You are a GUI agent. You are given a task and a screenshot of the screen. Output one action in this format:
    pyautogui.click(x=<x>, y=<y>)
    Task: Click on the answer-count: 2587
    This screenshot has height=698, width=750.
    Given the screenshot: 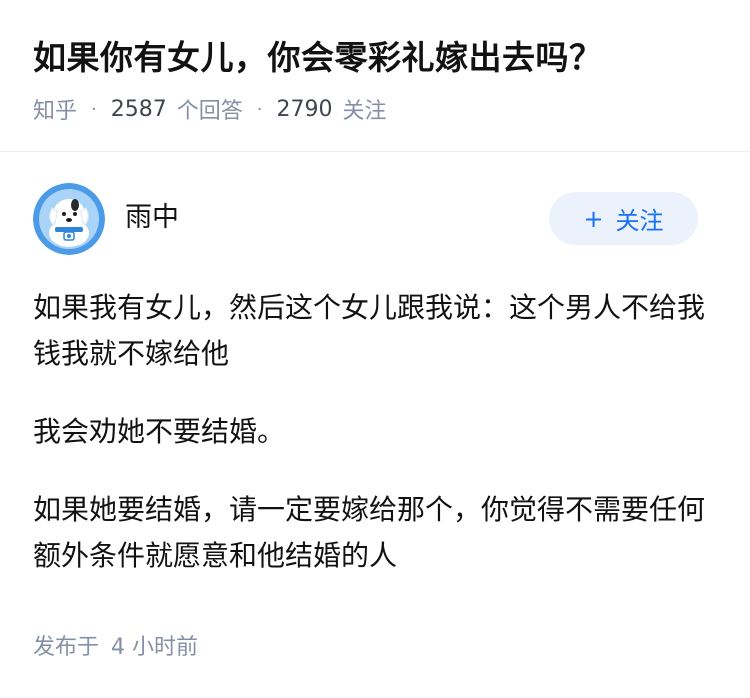 What is the action you would take?
    pyautogui.click(x=138, y=109)
    